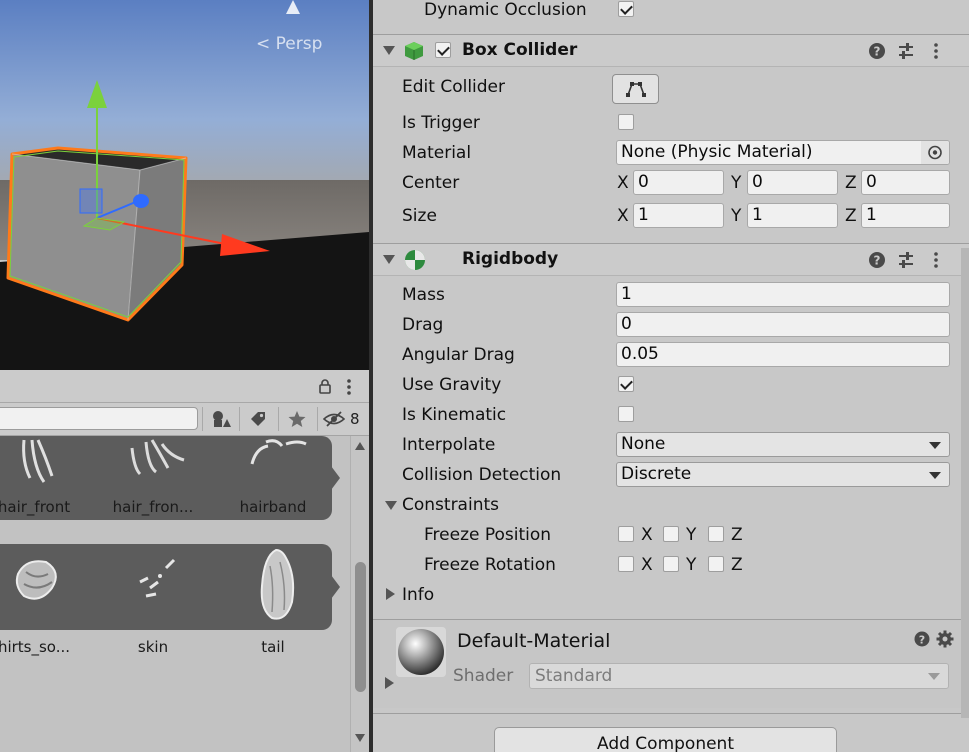  Describe the element at coordinates (905, 215) in the screenshot. I see `size-z-field: 1` at that location.